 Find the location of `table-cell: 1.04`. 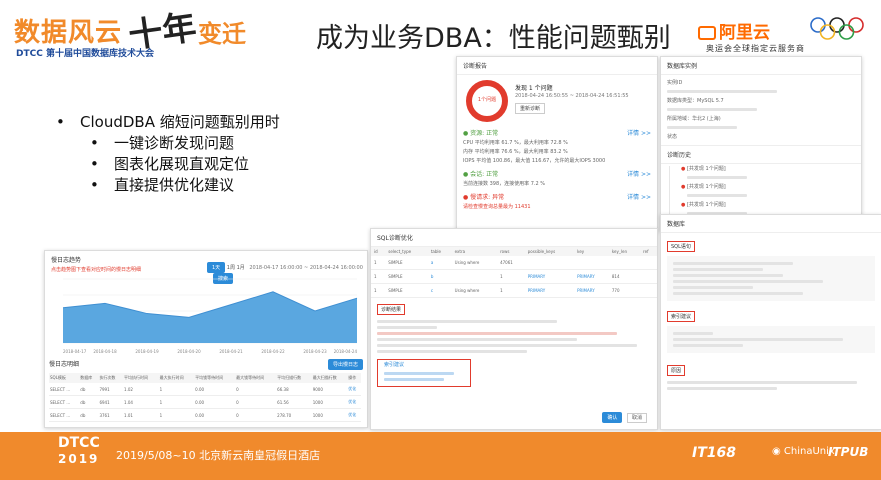

table-cell: 1.04 is located at coordinates (141, 402).